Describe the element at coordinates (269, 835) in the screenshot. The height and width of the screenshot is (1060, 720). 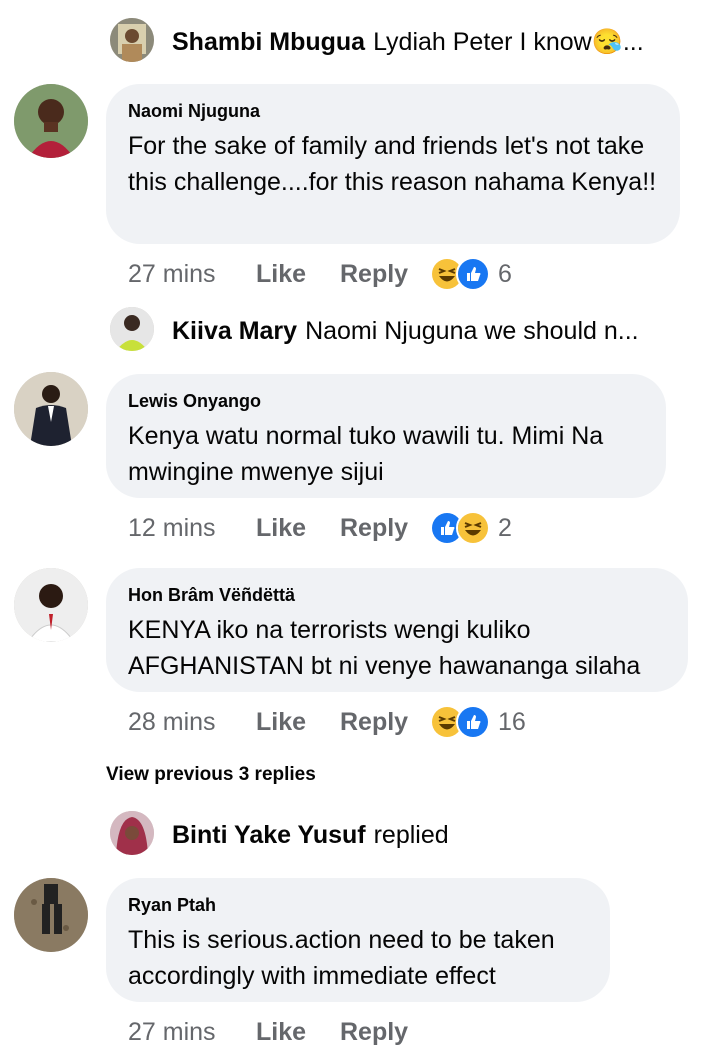
I see `reply-preview-name: Binti Yake Yusuf` at that location.